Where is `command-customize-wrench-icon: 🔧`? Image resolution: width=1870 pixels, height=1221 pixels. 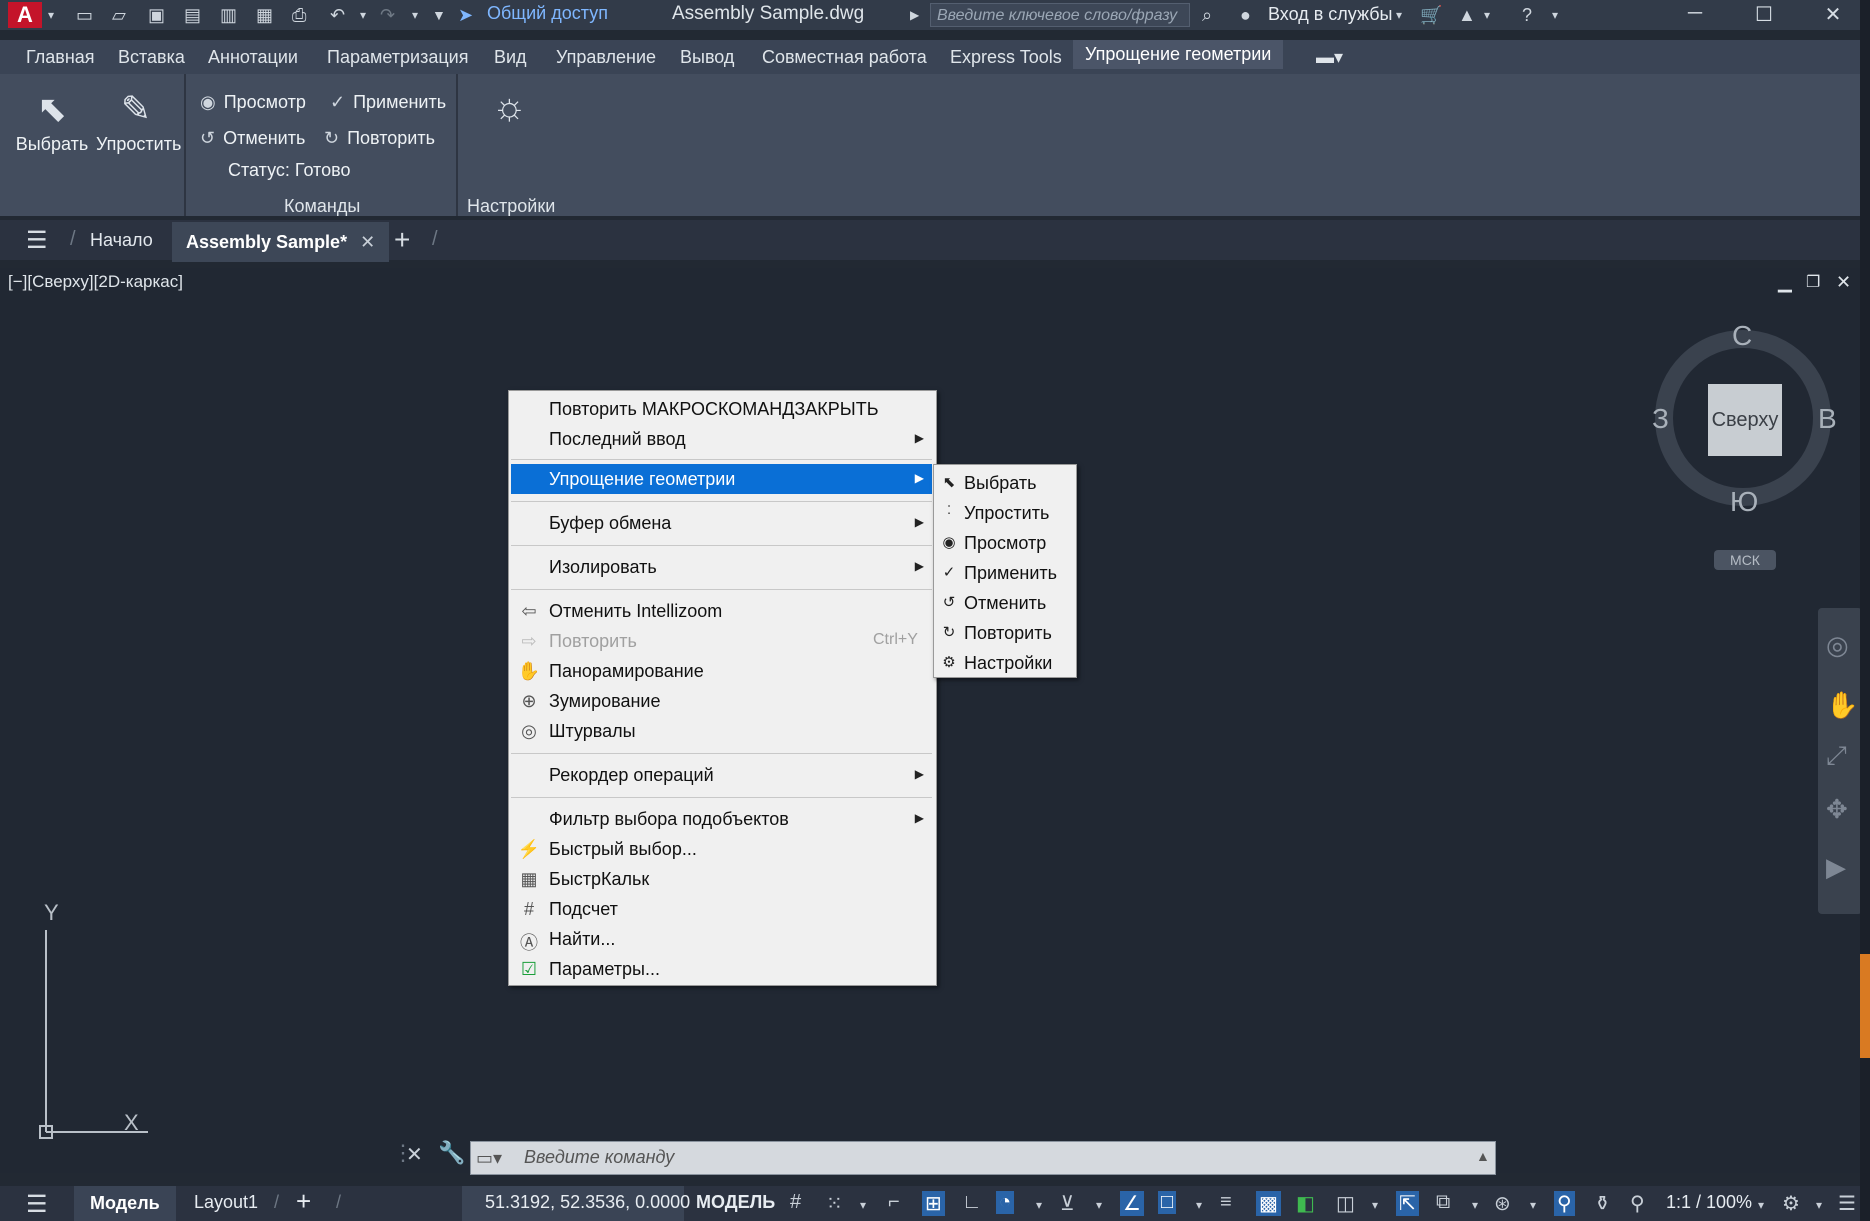 command-customize-wrench-icon: 🔧 is located at coordinates (451, 1153).